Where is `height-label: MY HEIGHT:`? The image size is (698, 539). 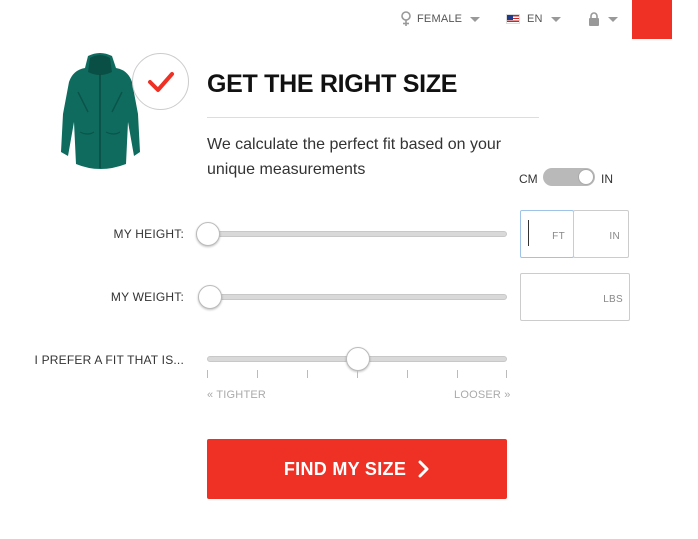 height-label: MY HEIGHT: is located at coordinates (148, 234).